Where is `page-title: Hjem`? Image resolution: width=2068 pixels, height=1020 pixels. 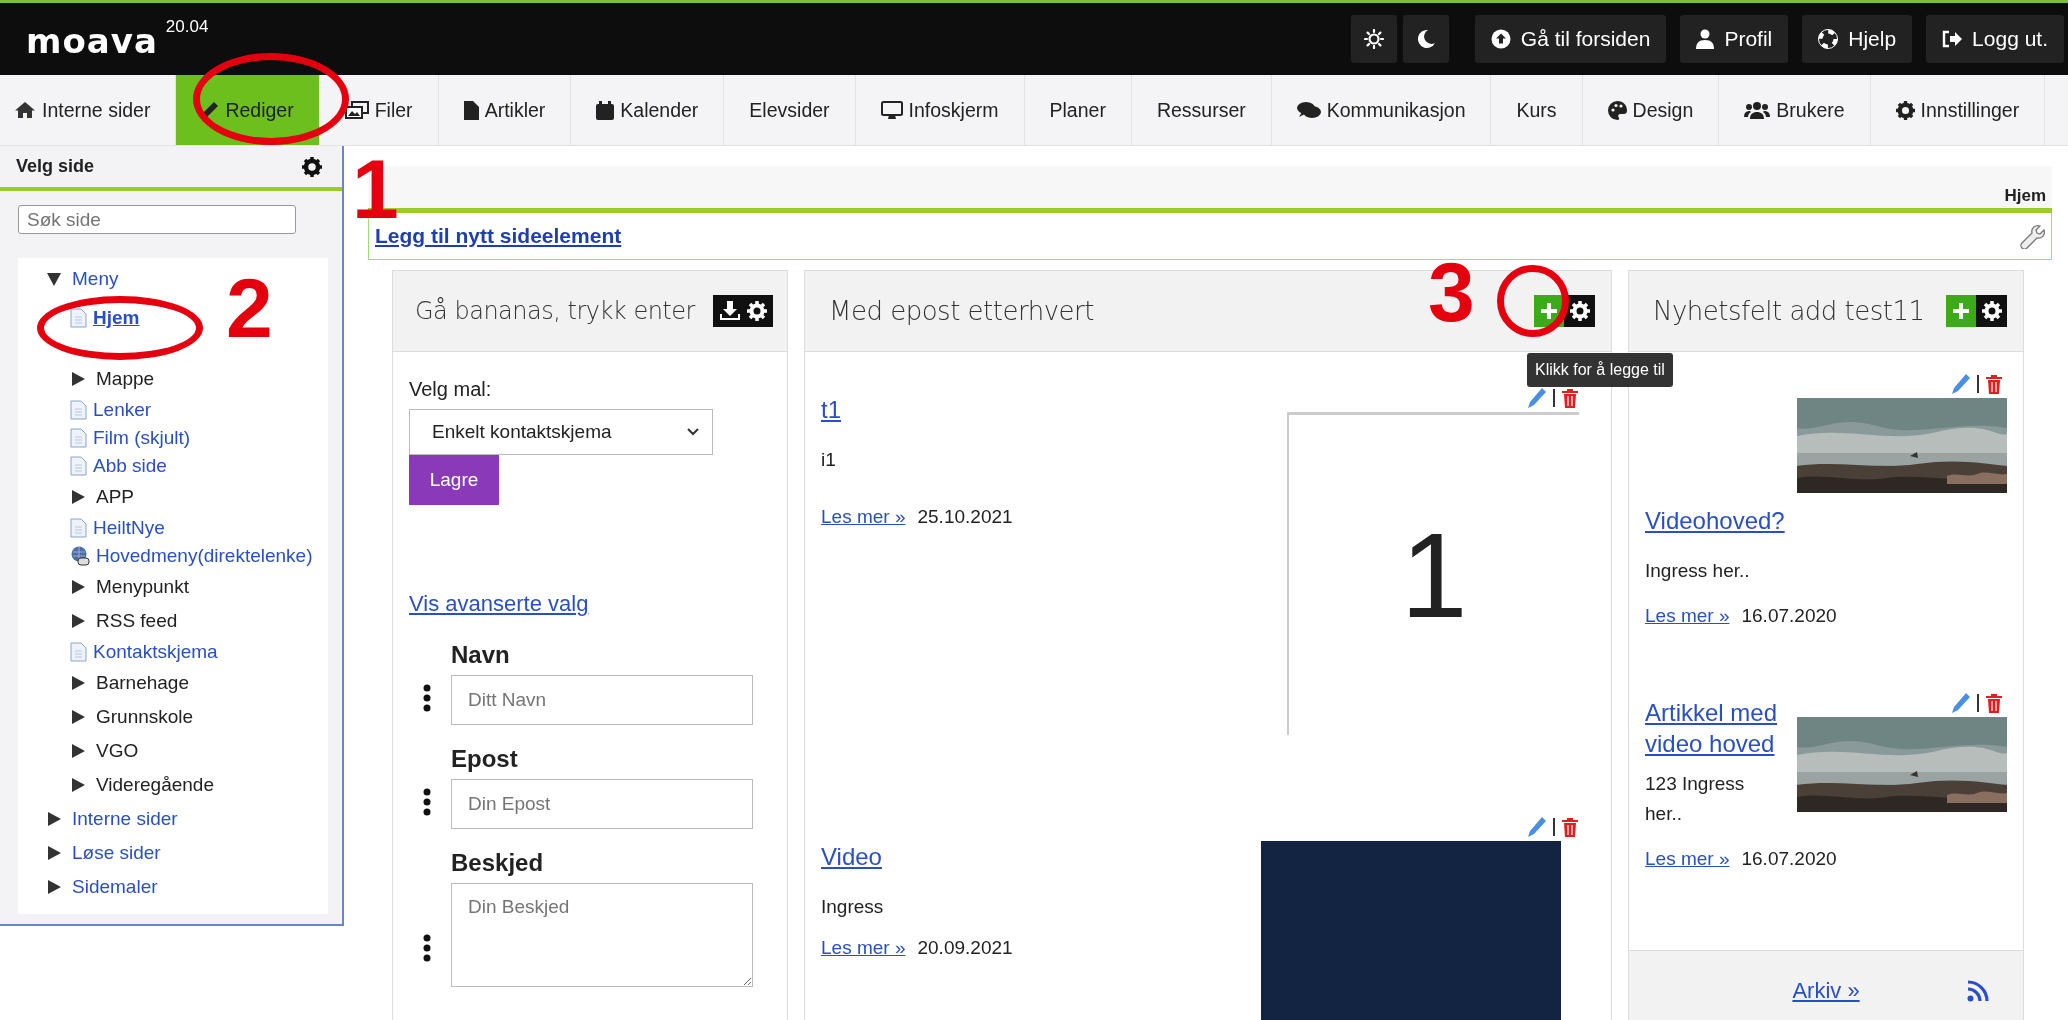 page-title: Hjem is located at coordinates (2025, 196).